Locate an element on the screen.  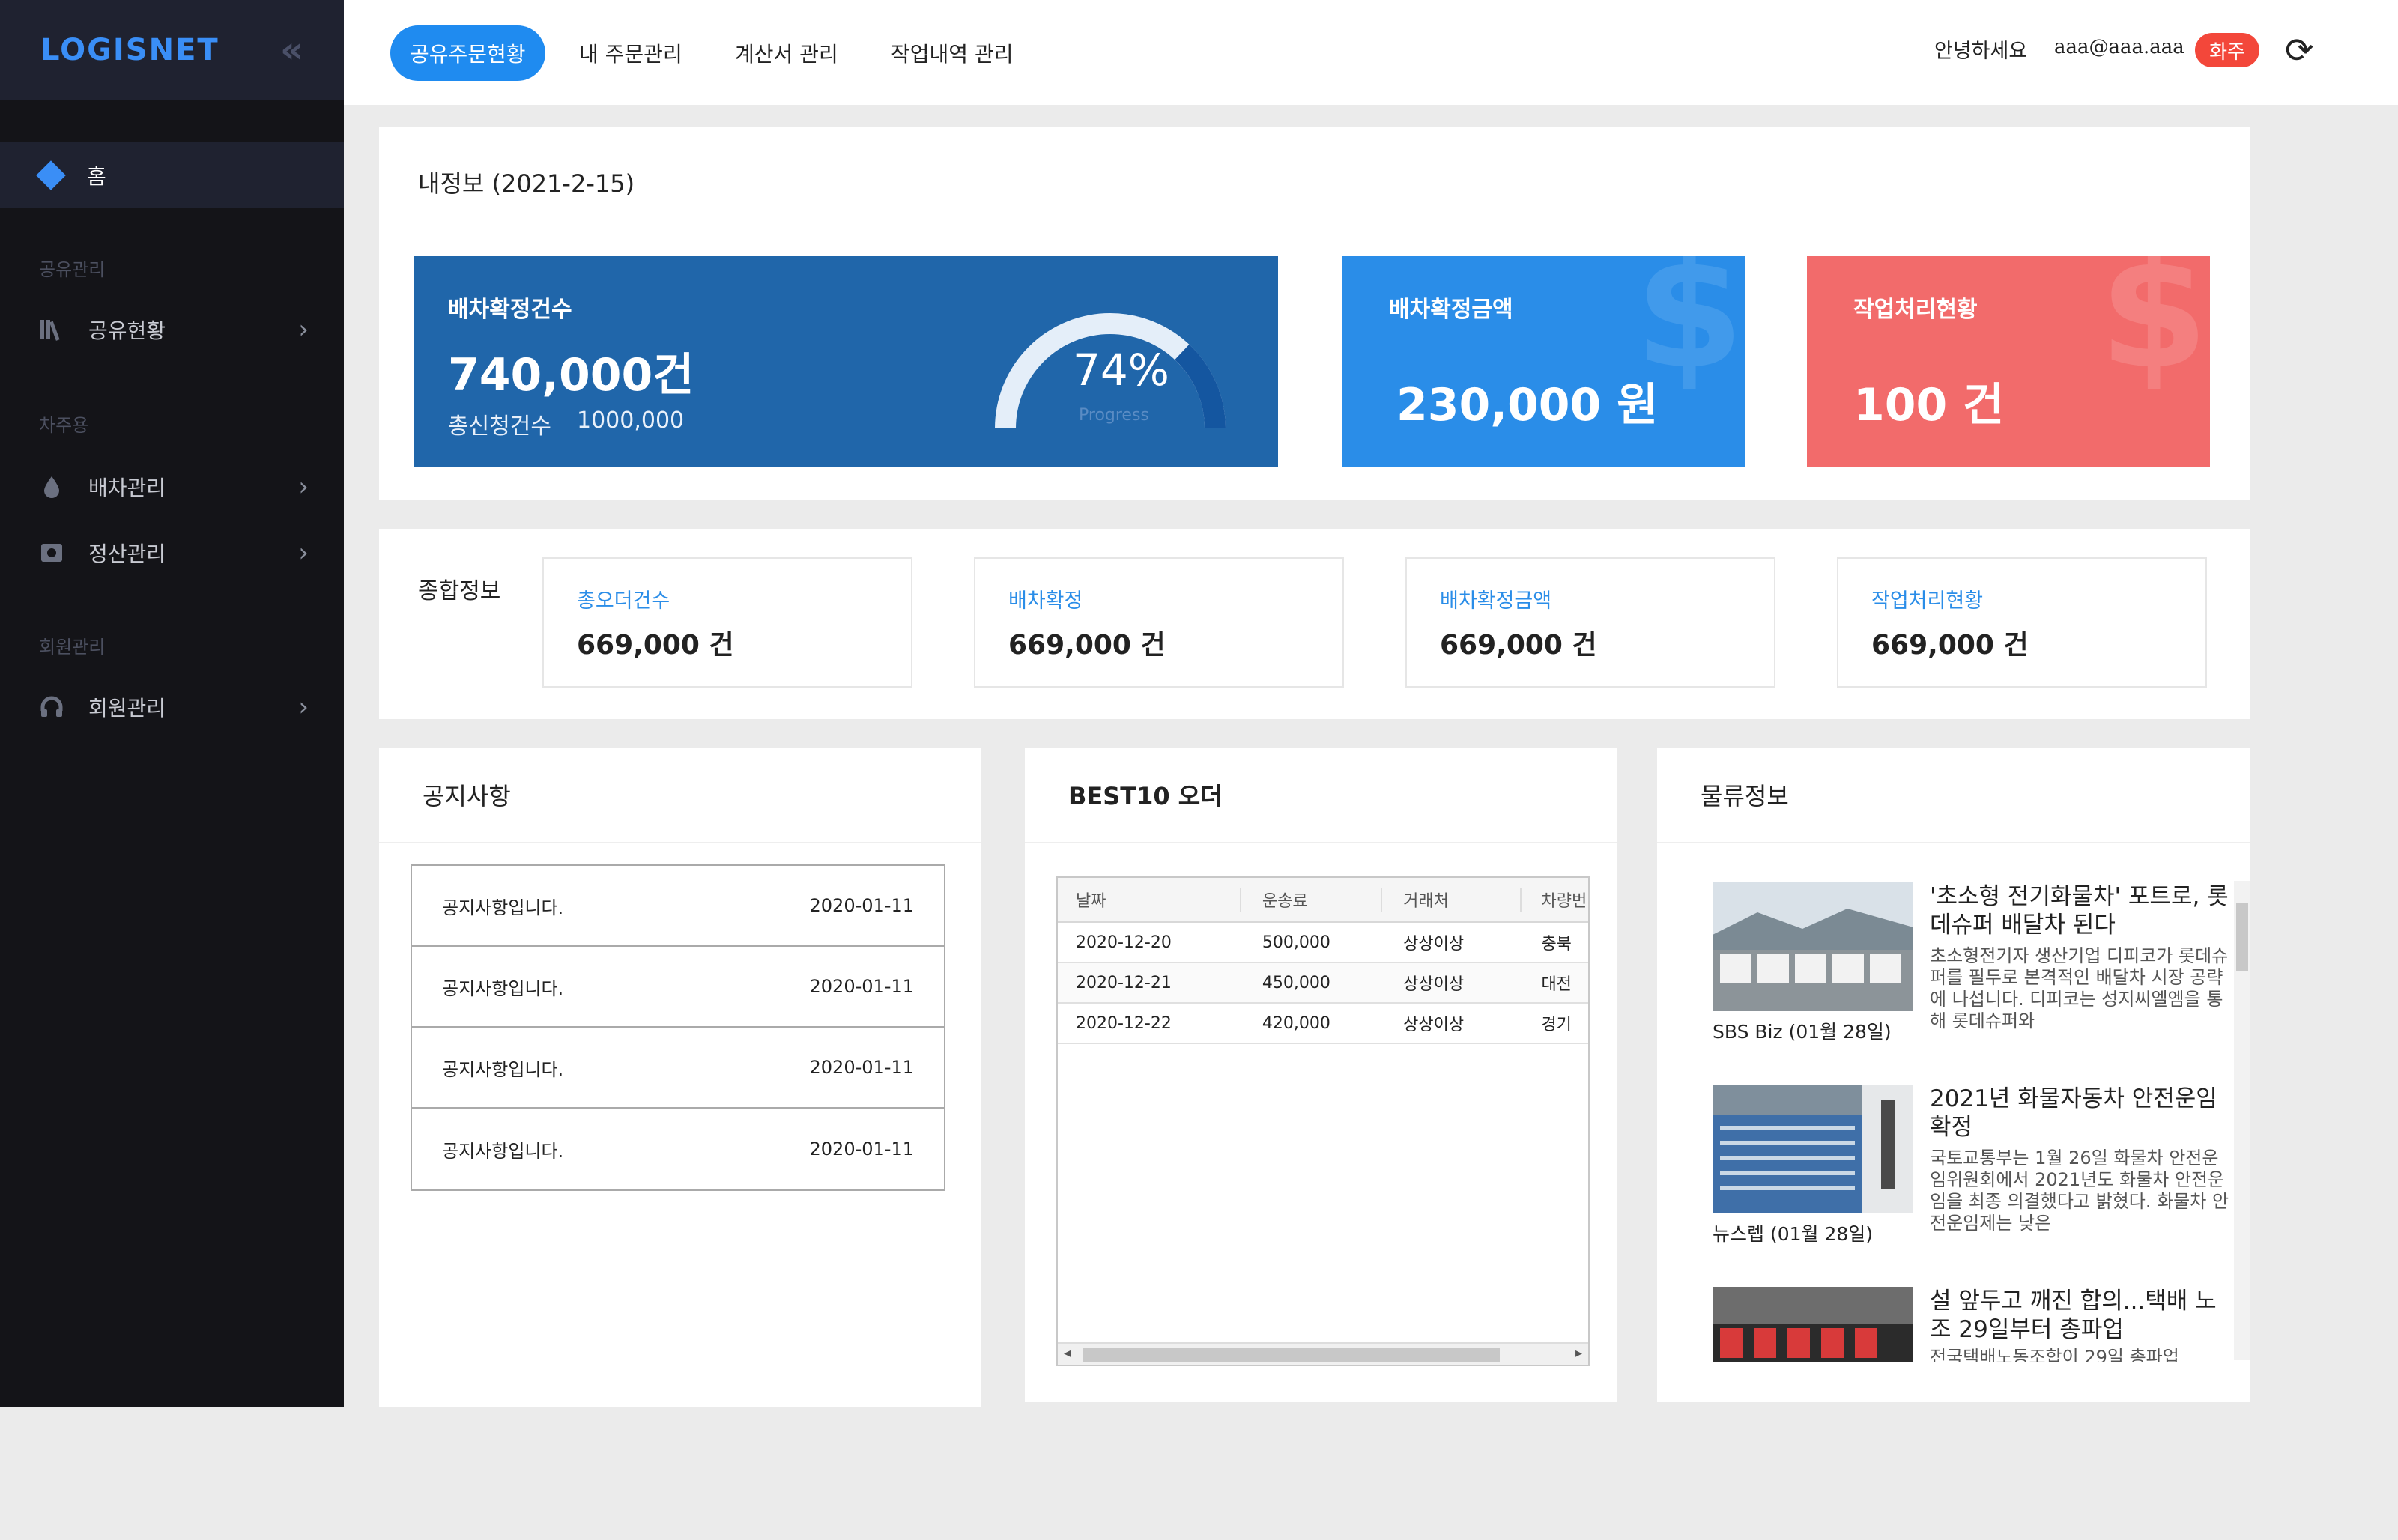
vertical-scrollbar is located at coordinates (2242, 1120).